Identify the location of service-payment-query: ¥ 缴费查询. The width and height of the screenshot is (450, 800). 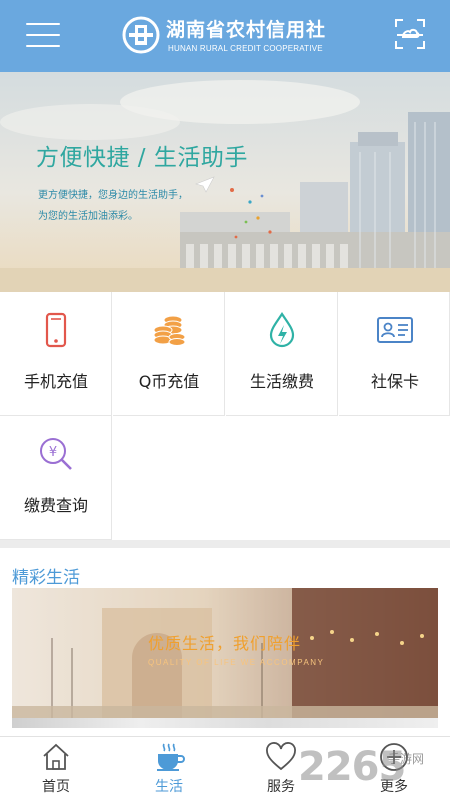
(56, 478).